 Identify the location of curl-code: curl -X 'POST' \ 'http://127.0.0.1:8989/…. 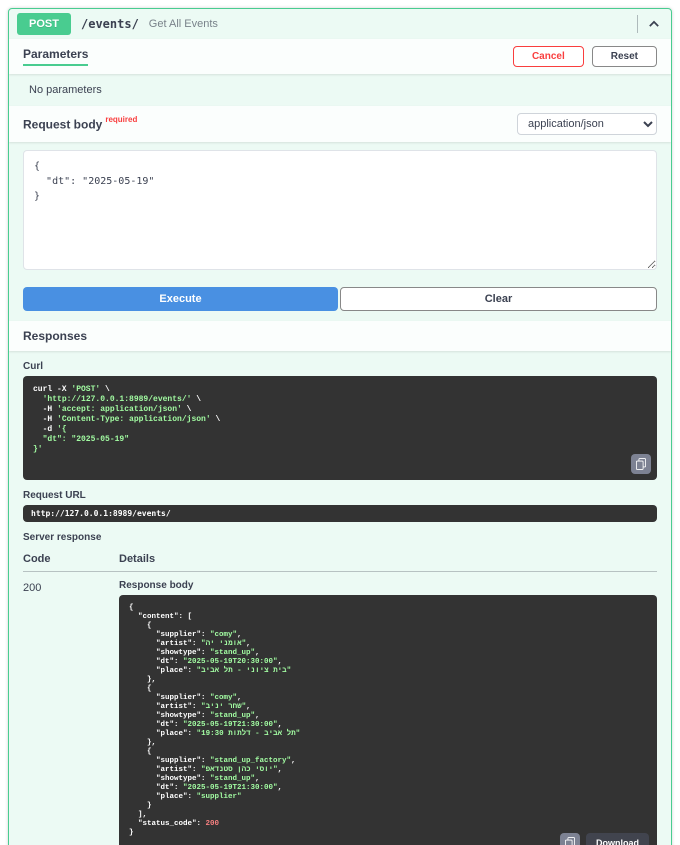
(127, 419).